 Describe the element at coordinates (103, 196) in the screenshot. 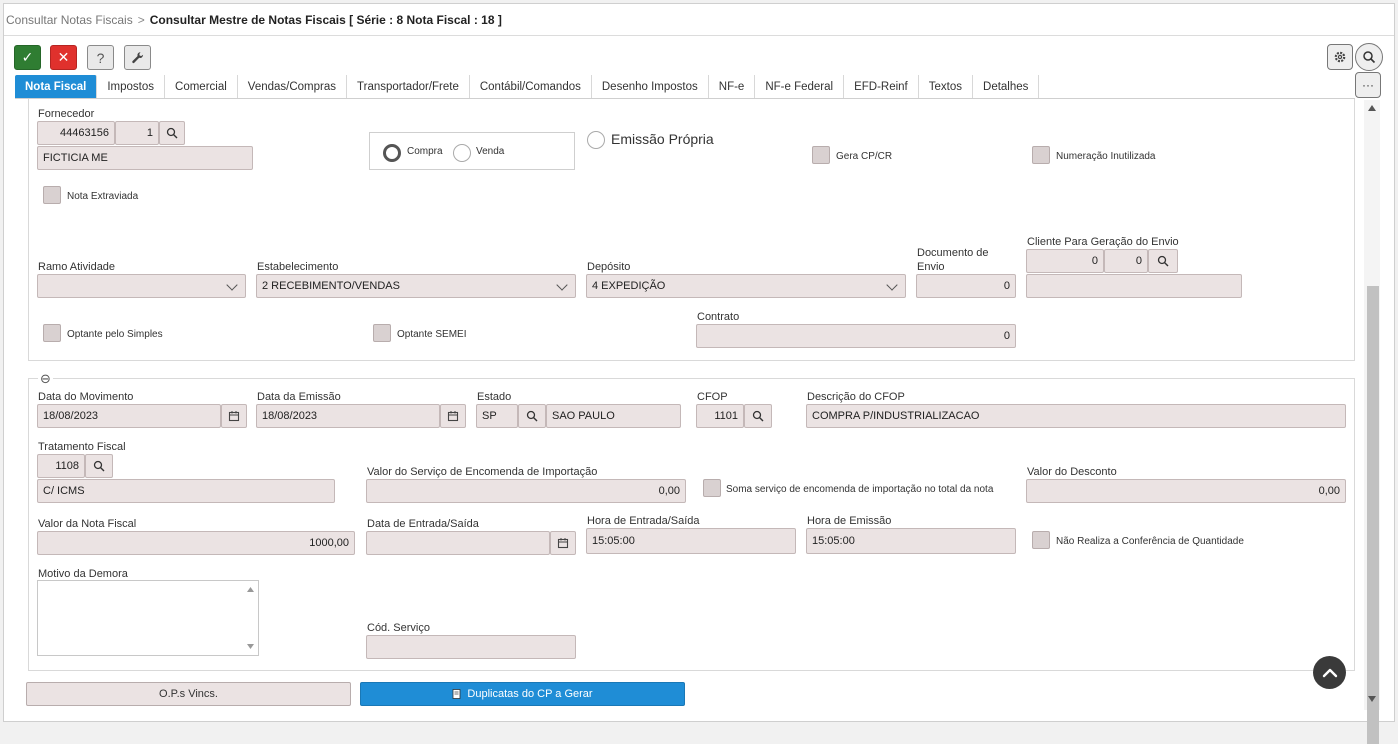

I see `nota-extraviada-label: Nota Extraviada` at that location.